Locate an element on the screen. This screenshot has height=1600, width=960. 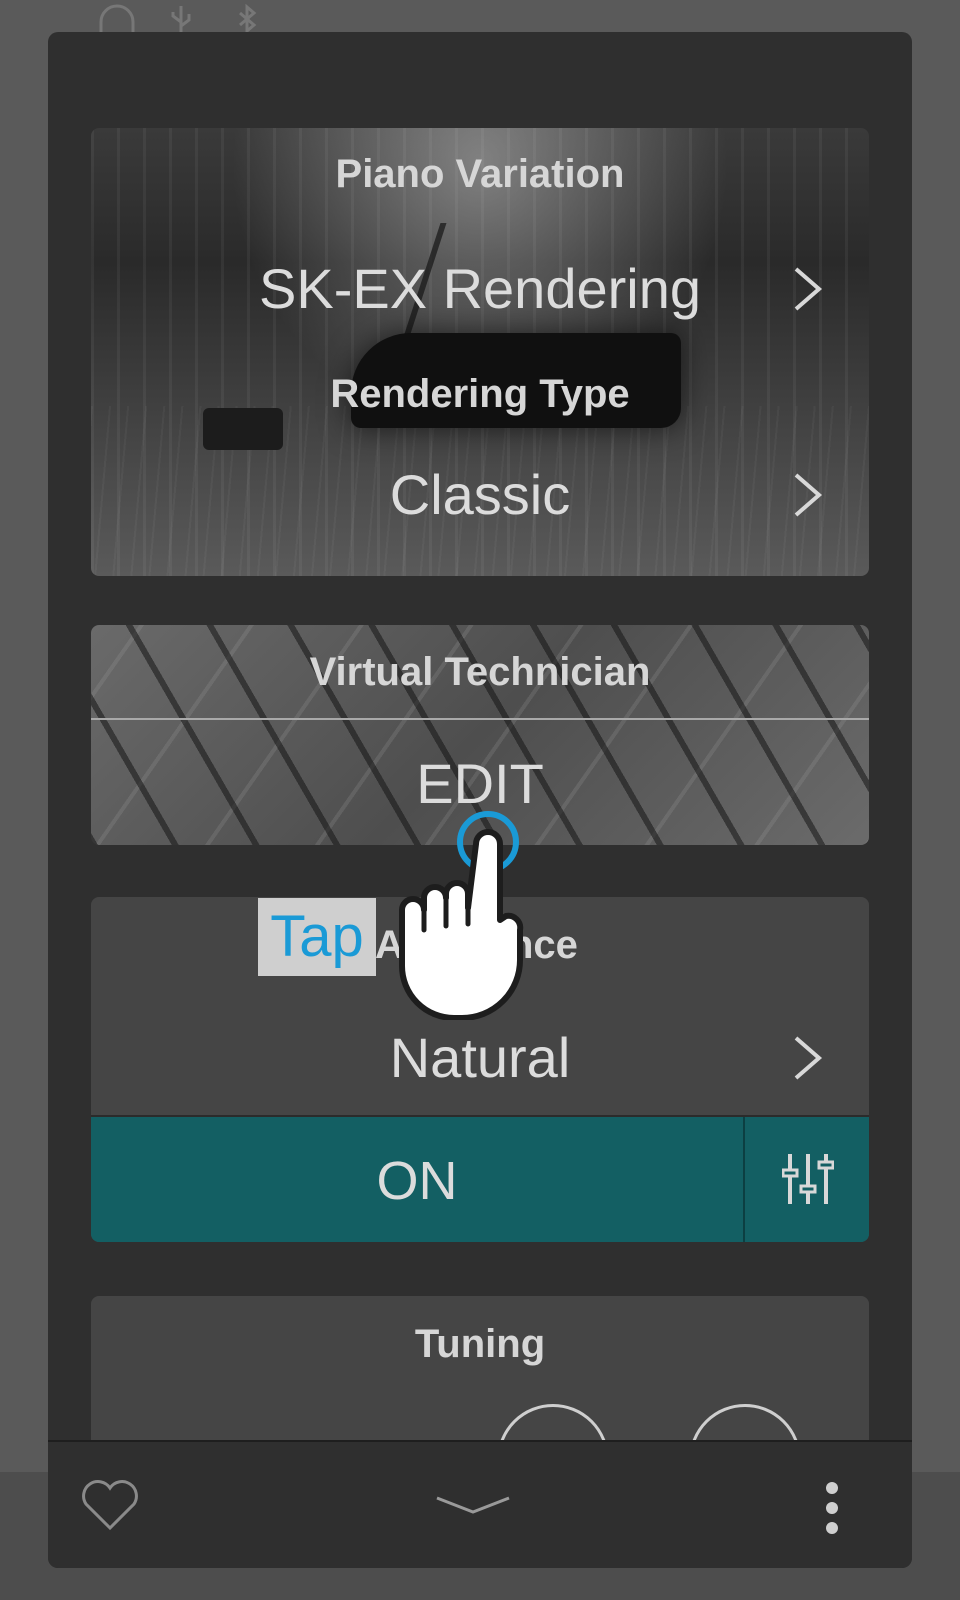
tuning-card: Tuning is located at coordinates (480, 1368).